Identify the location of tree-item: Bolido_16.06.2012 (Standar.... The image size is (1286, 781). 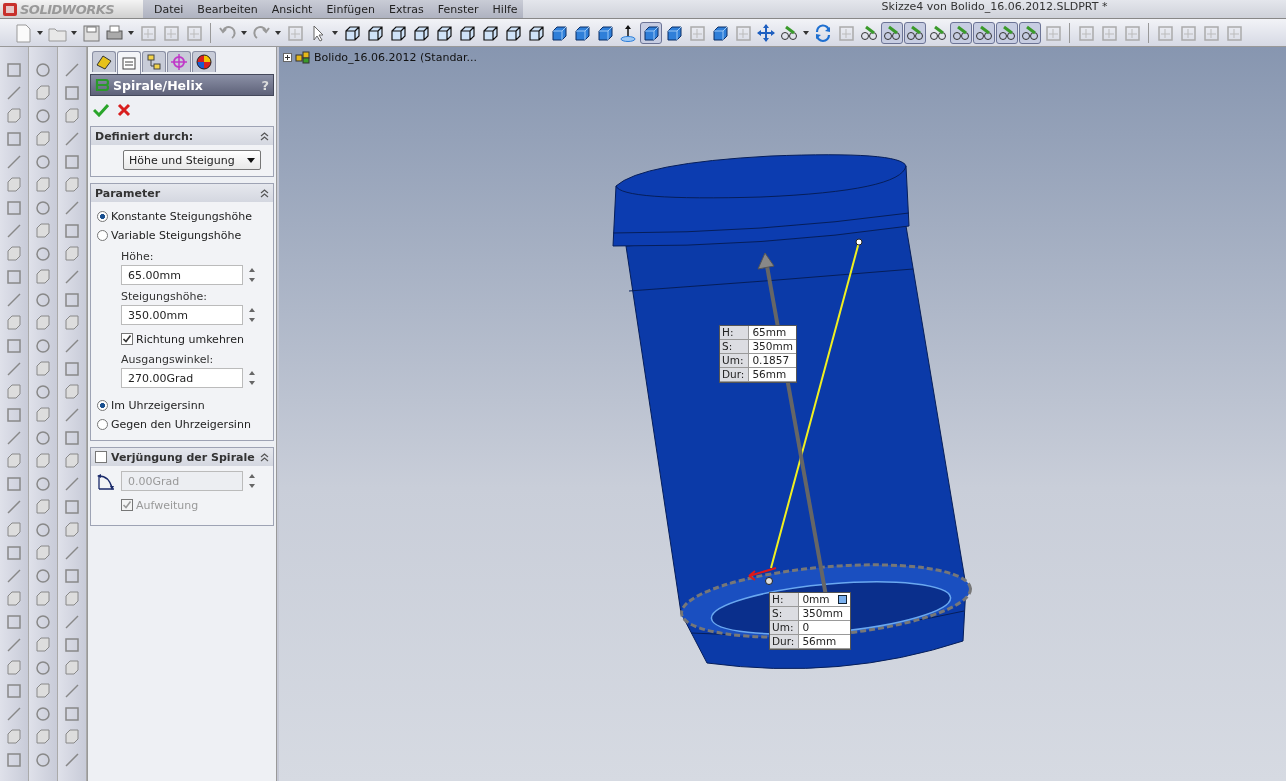
(396, 57).